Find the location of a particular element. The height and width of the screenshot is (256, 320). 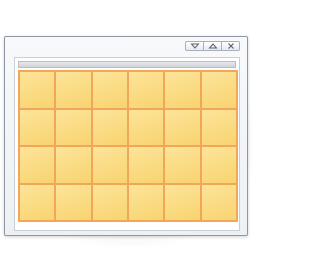

close-button is located at coordinates (230, 46).